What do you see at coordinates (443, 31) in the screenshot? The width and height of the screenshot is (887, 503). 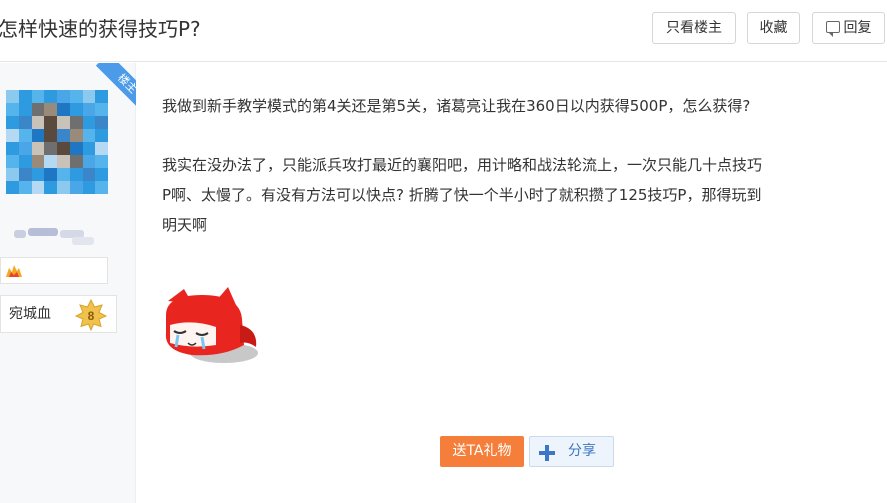 I see `thread-header: 怎样快速的获得技巧P? 只看楼主 收藏 回复` at bounding box center [443, 31].